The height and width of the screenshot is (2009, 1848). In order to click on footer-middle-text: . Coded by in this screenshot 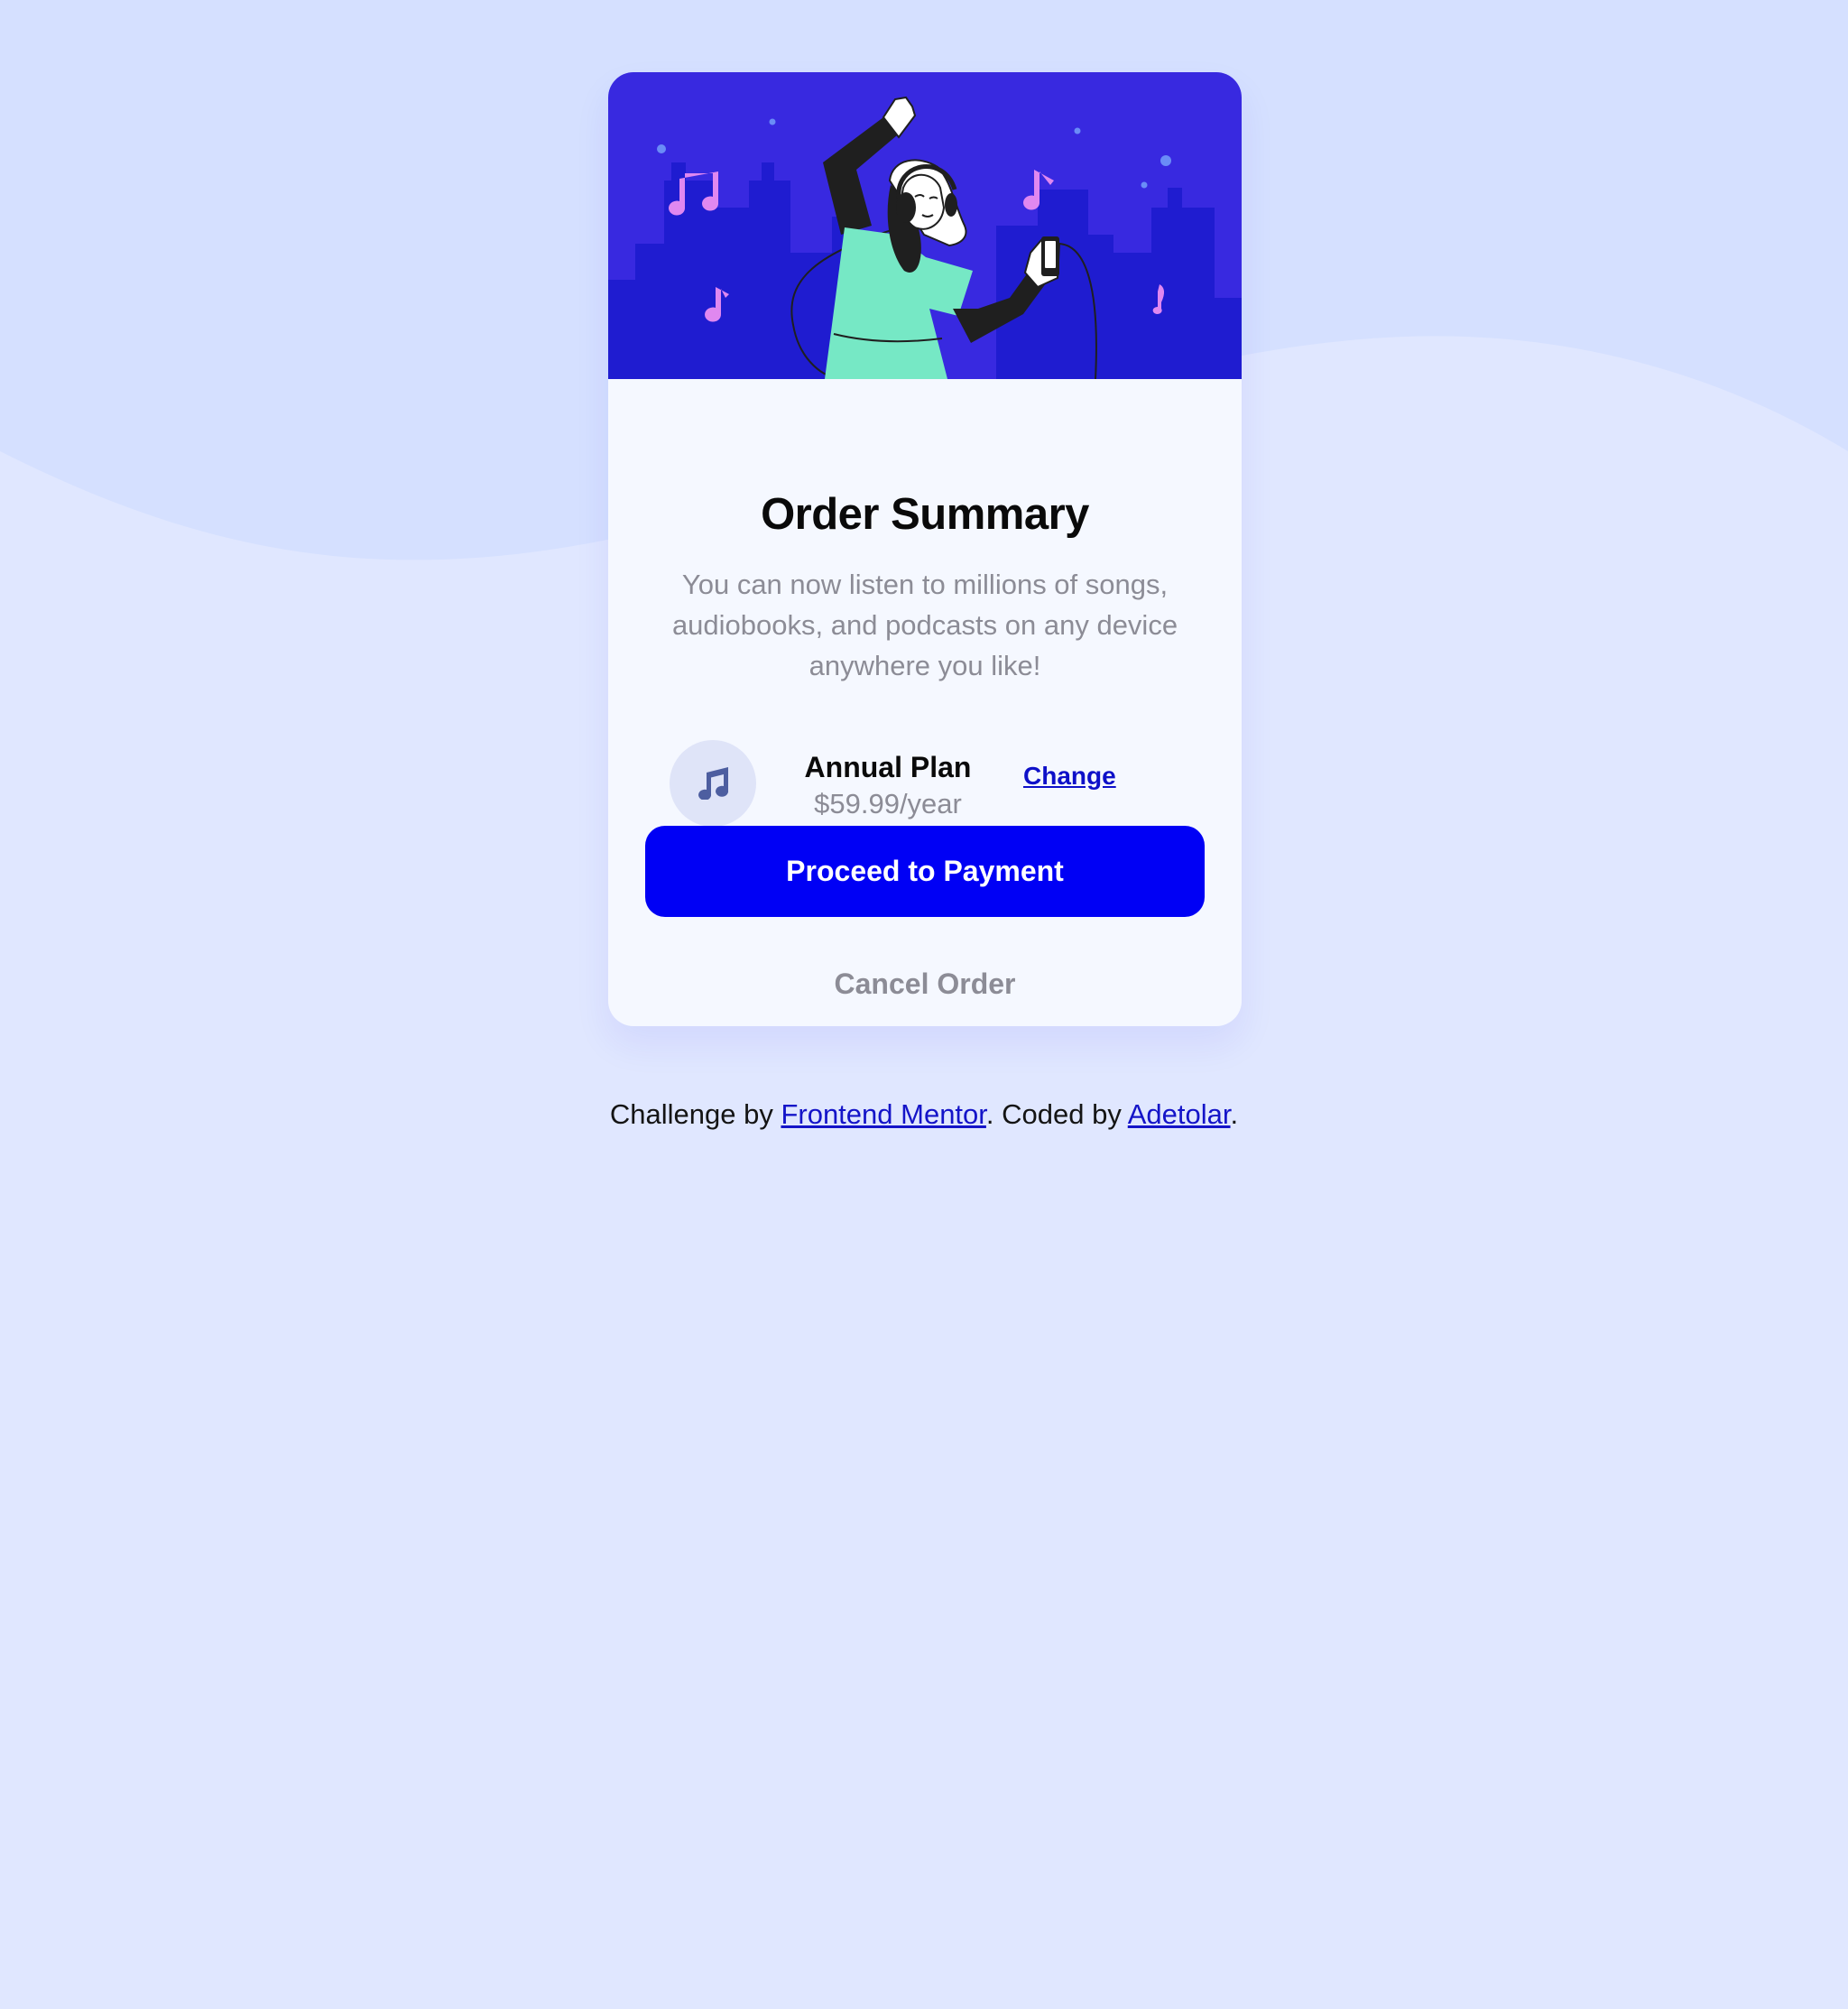, I will do `click(1056, 1114)`.